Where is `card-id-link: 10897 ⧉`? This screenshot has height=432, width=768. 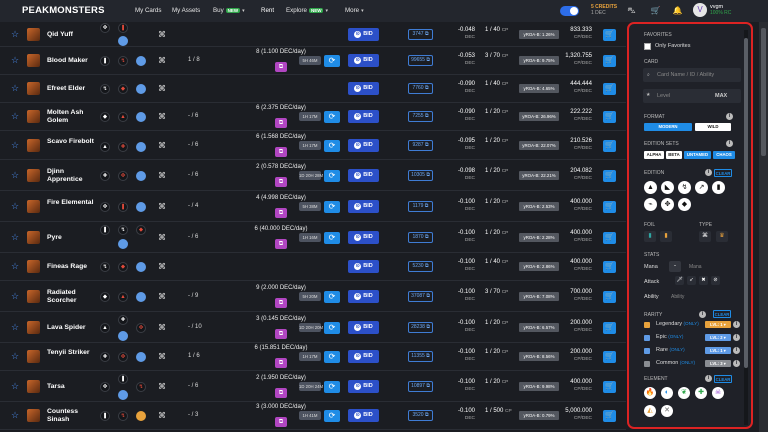 card-id-link: 10897 ⧉ is located at coordinates (420, 386).